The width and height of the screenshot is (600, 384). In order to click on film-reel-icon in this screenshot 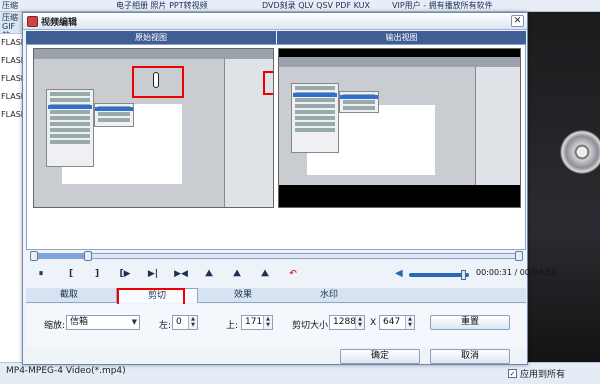, I will do `click(580, 152)`.